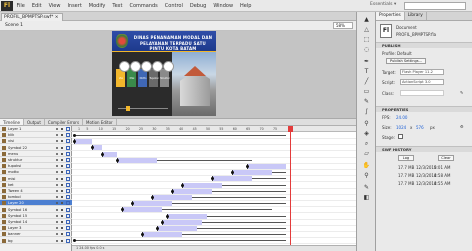  Describe the element at coordinates (36, 222) in the screenshot. I see `layer-row: Symbol 14` at that location.